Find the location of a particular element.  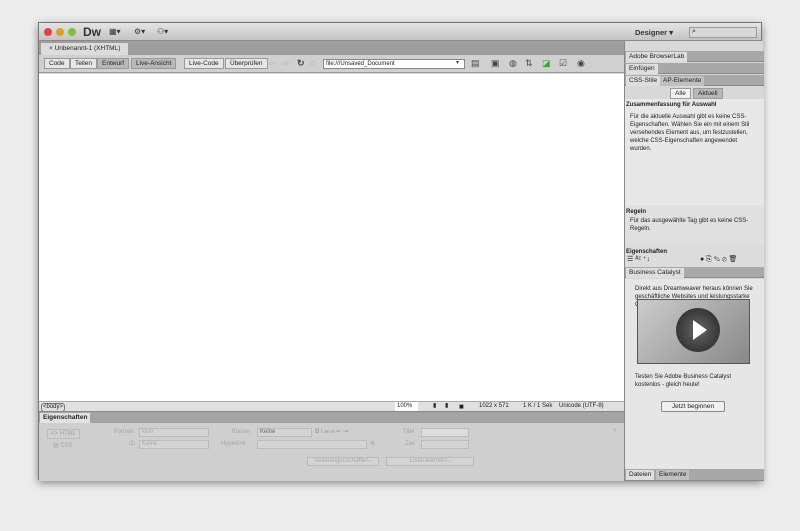

format-label: Format is located at coordinates (124, 432).